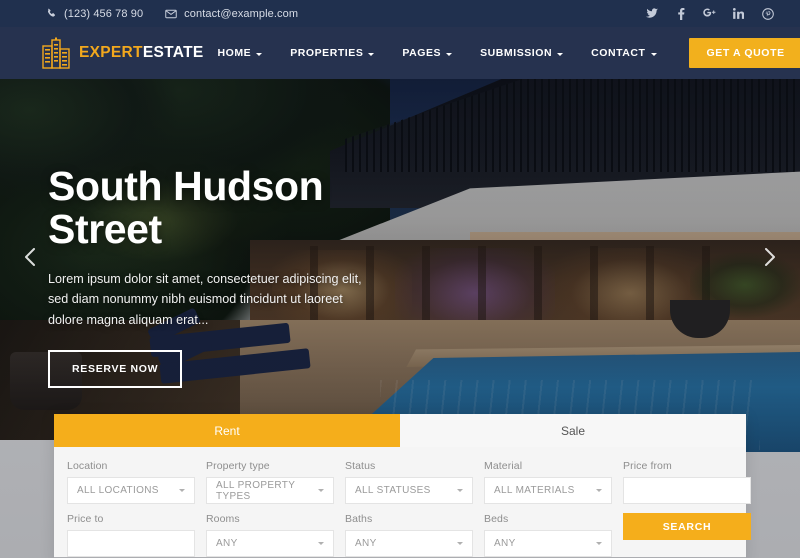 The image size is (800, 558). I want to click on label-material: Material, so click(503, 466).